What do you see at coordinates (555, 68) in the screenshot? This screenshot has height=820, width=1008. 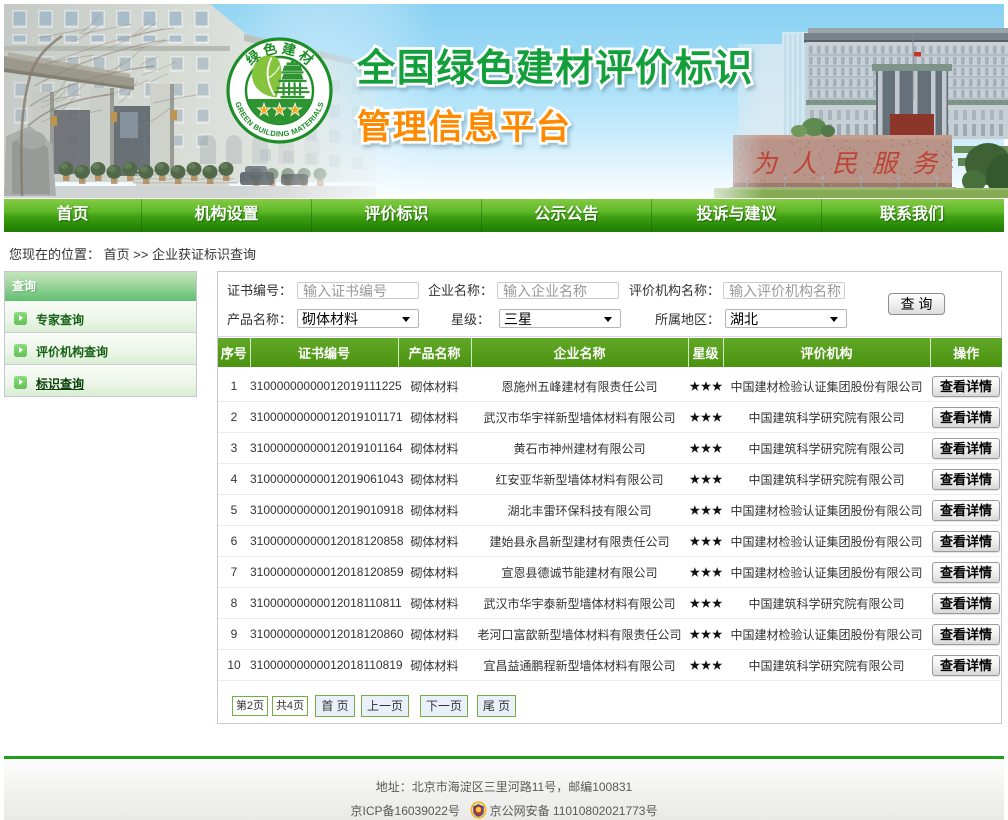 I see `svg-text: 全国绿色建材评价标识` at bounding box center [555, 68].